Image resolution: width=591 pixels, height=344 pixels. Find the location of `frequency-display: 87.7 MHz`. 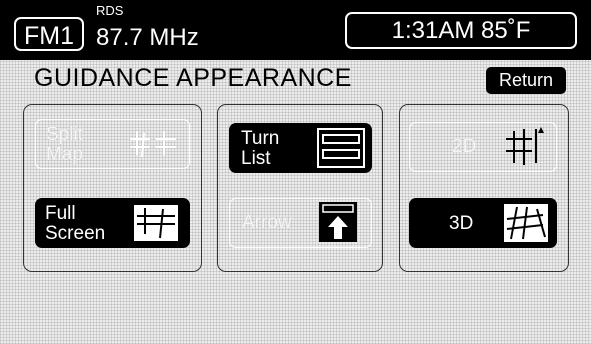

frequency-display: 87.7 MHz is located at coordinates (147, 37).